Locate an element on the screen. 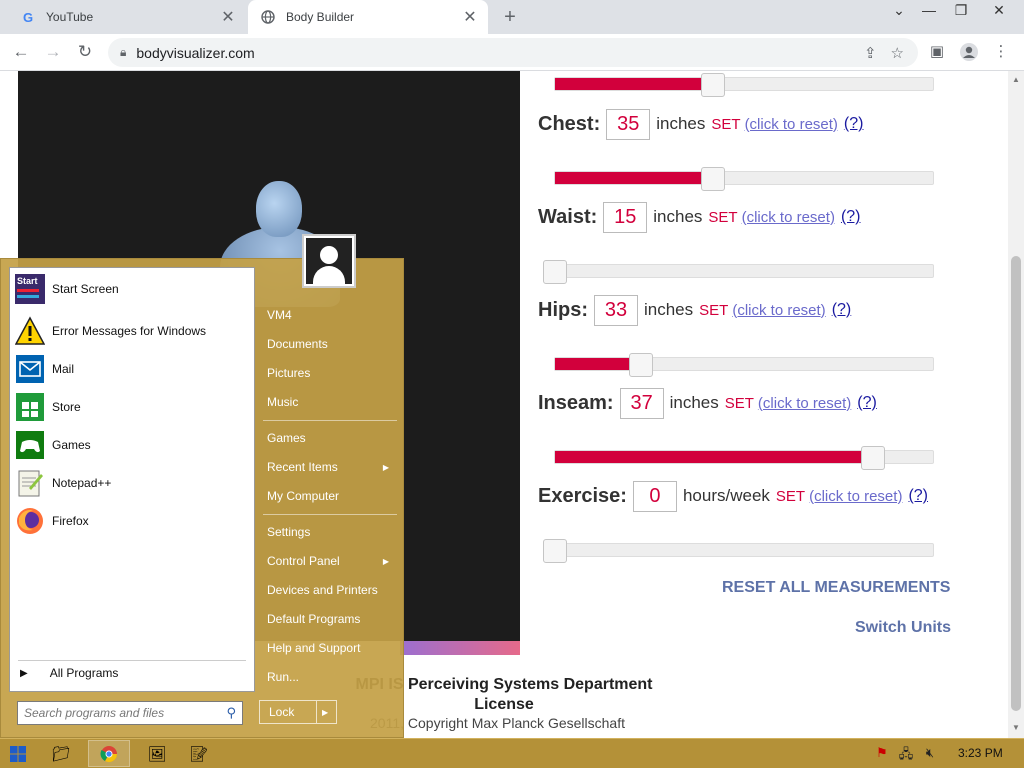 This screenshot has height=768, width=1024. photos-app-icon: 🖼︎ is located at coordinates (157, 753).